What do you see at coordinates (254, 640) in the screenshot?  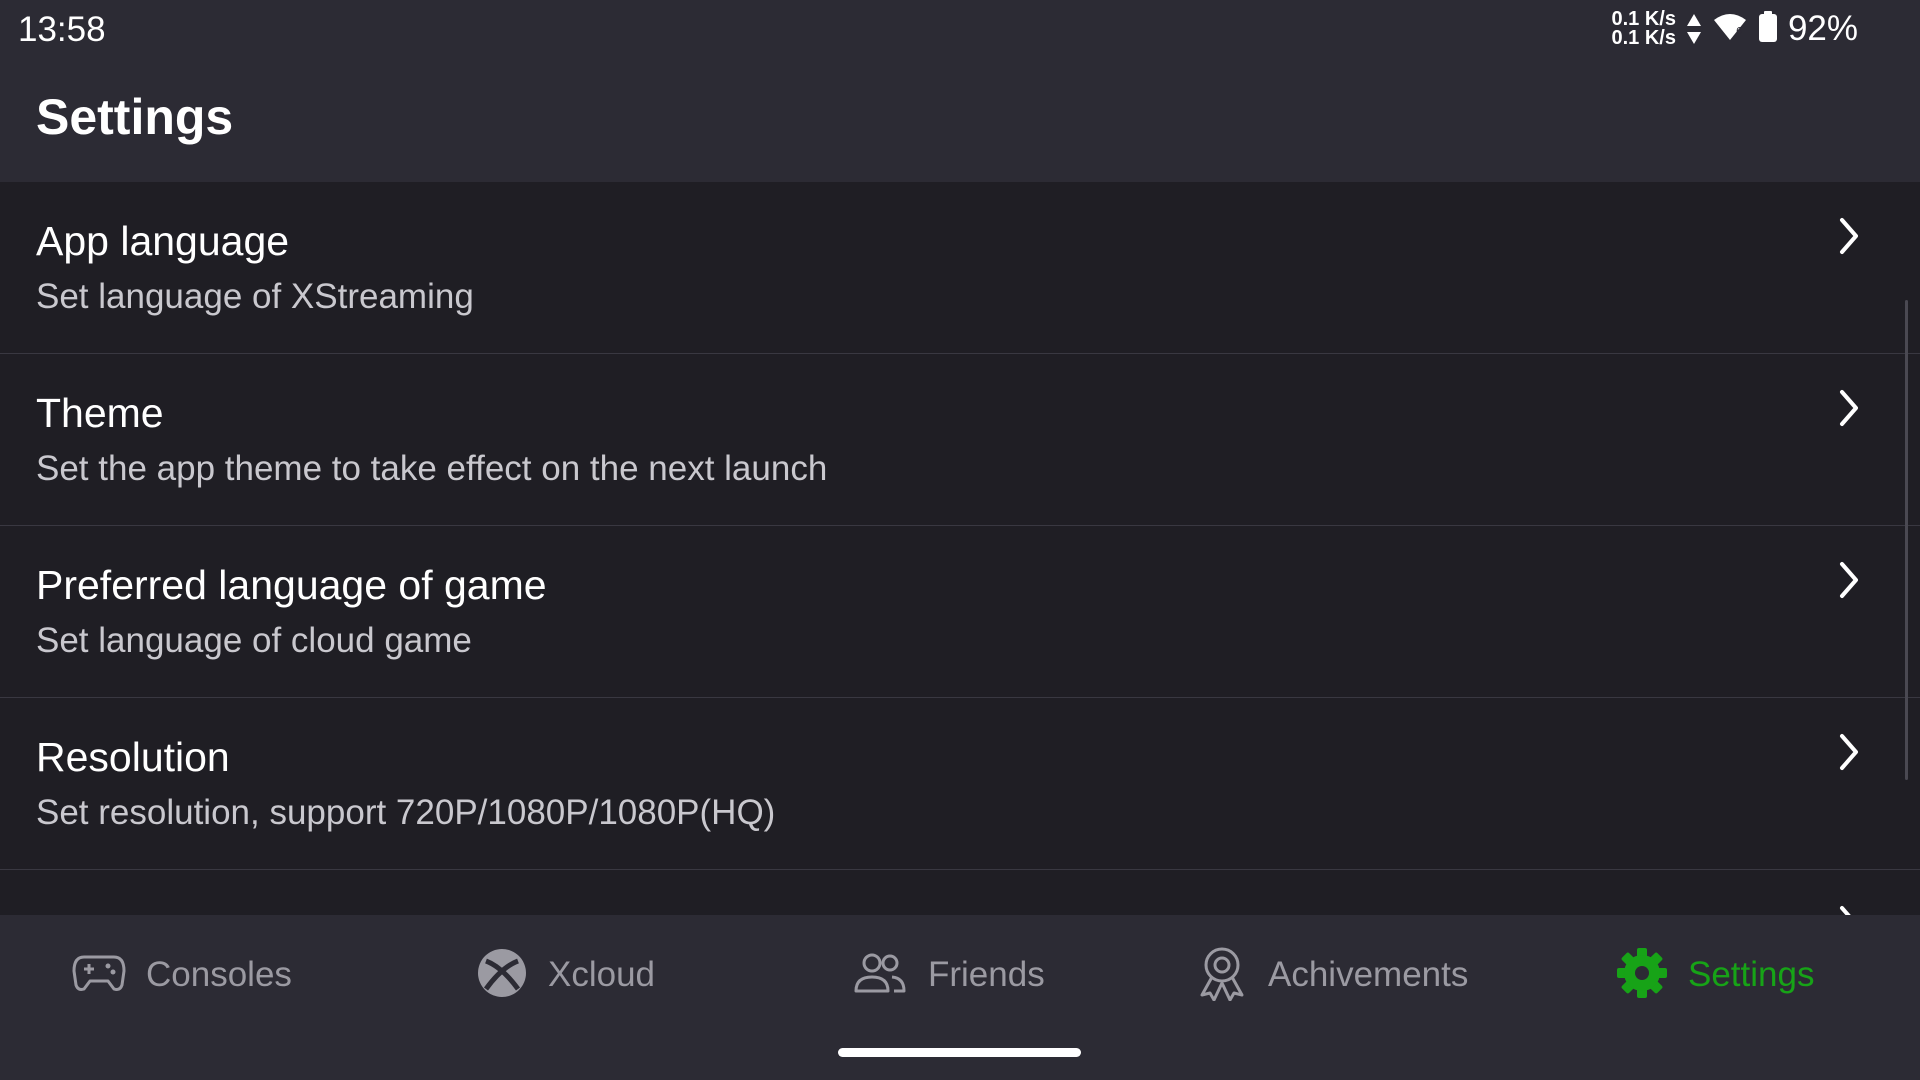 I see `settings-item-subtitle: Set language of cloud game` at bounding box center [254, 640].